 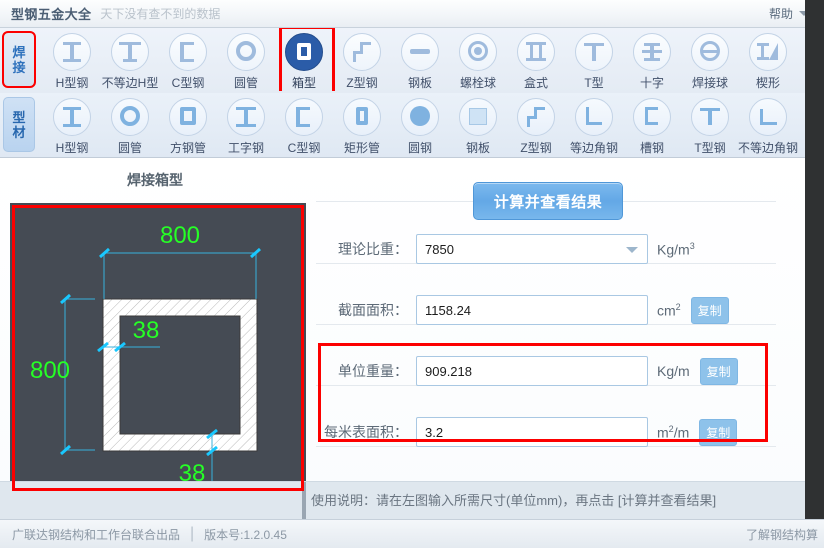 What do you see at coordinates (96, 534) in the screenshot?
I see `status-producer: 广联达钢结构和工作台联合出品` at bounding box center [96, 534].